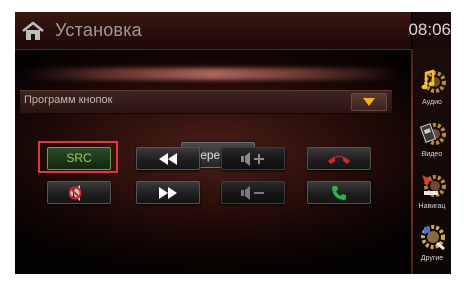 The width and height of the screenshot is (464, 282). I want to click on sidebar-item-audio: Аудио, so click(432, 88).